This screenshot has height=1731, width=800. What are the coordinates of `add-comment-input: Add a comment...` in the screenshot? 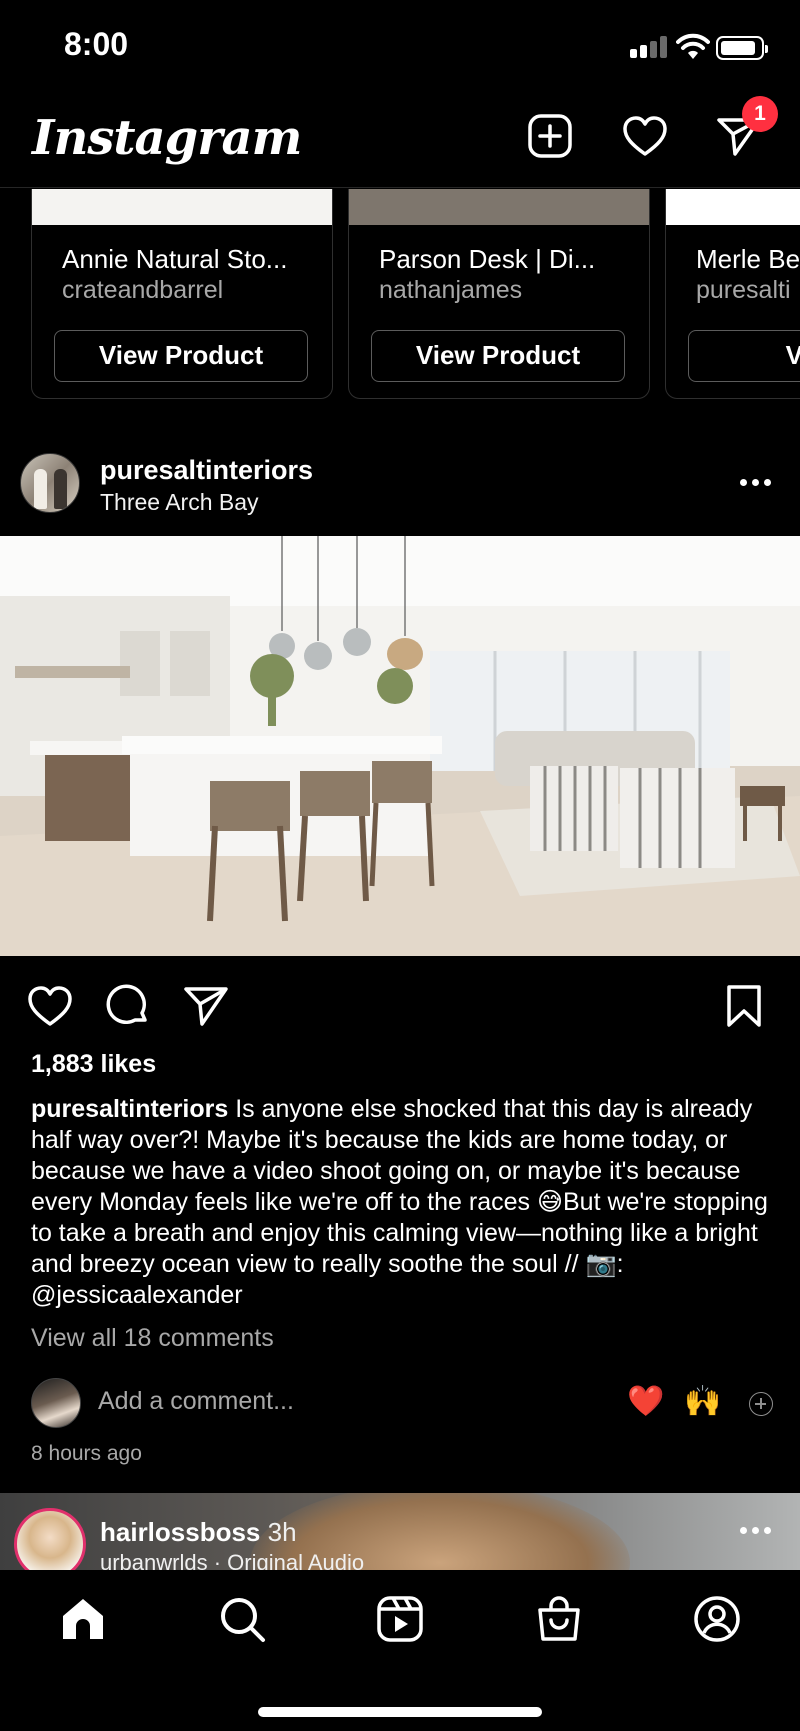 It's located at (196, 1401).